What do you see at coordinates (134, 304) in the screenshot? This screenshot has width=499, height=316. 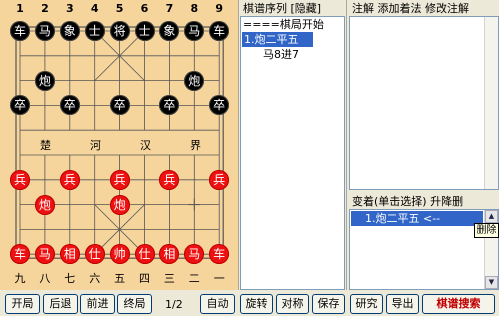 I see `end-button: 终局` at bounding box center [134, 304].